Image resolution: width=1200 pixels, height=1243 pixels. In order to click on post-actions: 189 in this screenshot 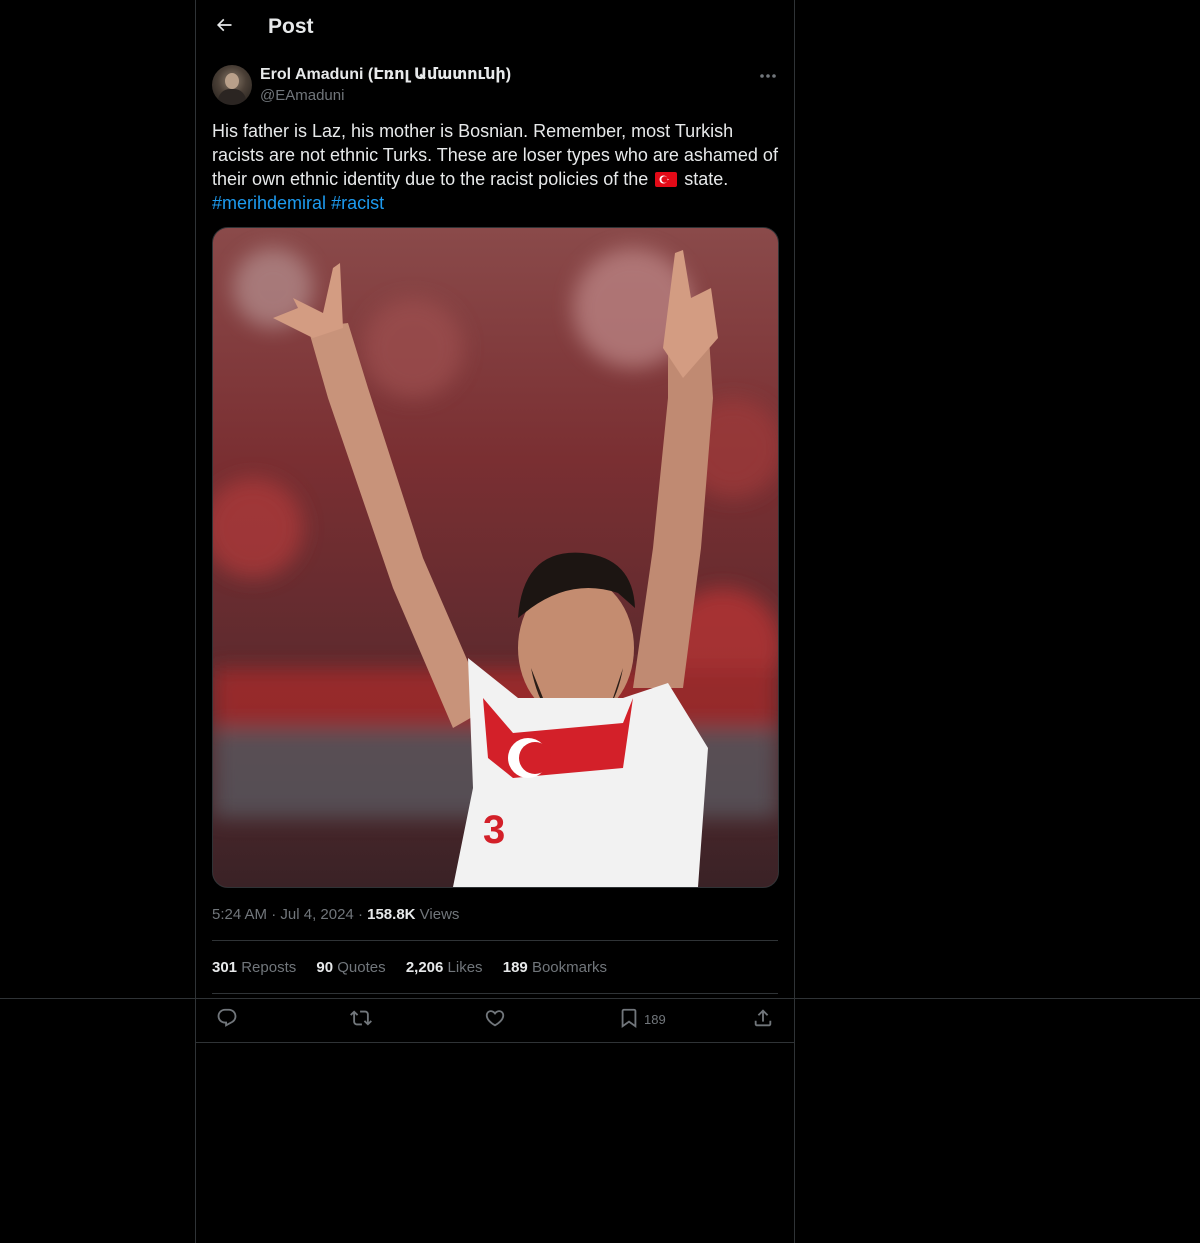, I will do `click(495, 1019)`.